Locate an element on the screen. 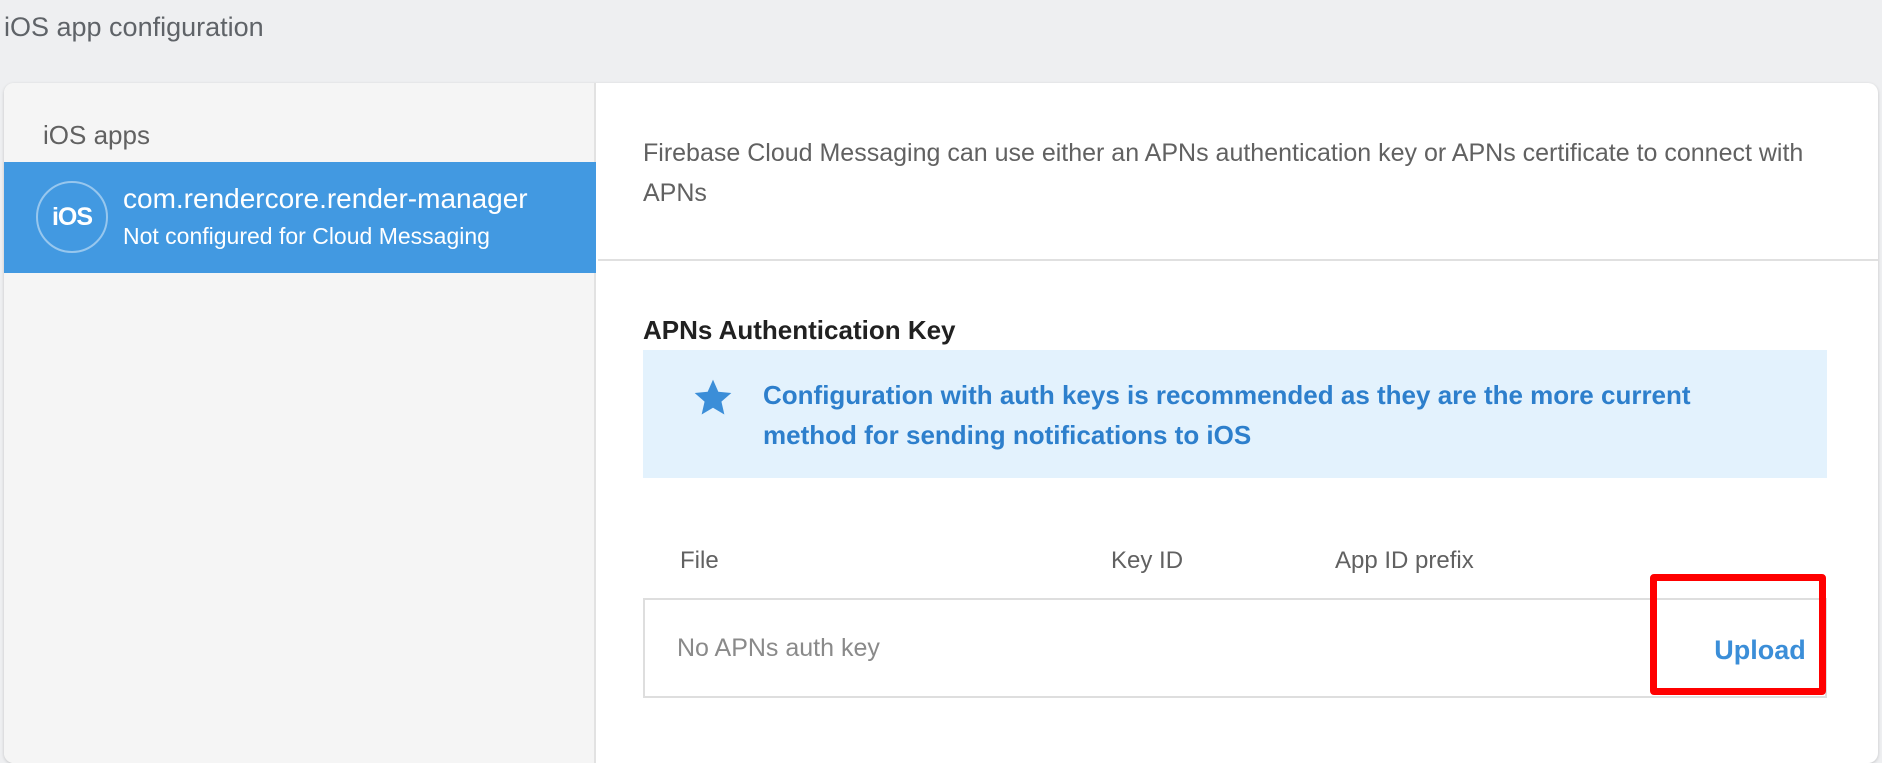 The height and width of the screenshot is (763, 1882). column-header-app-id-prefix: App ID prefix is located at coordinates (1404, 560).